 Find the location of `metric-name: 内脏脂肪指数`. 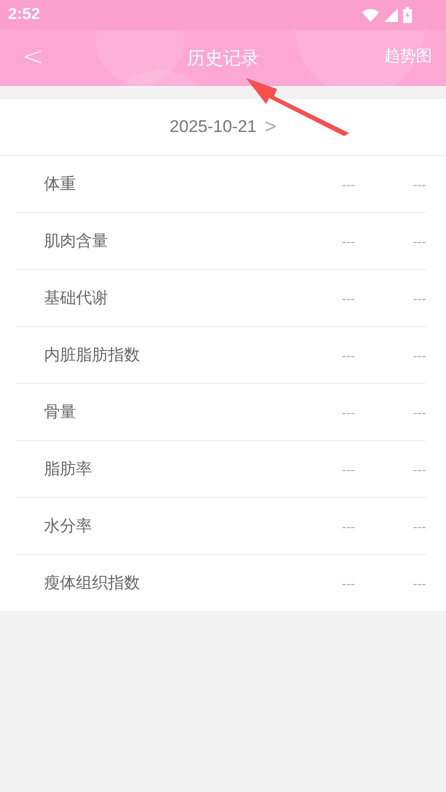

metric-name: 内脏脂肪指数 is located at coordinates (92, 355).